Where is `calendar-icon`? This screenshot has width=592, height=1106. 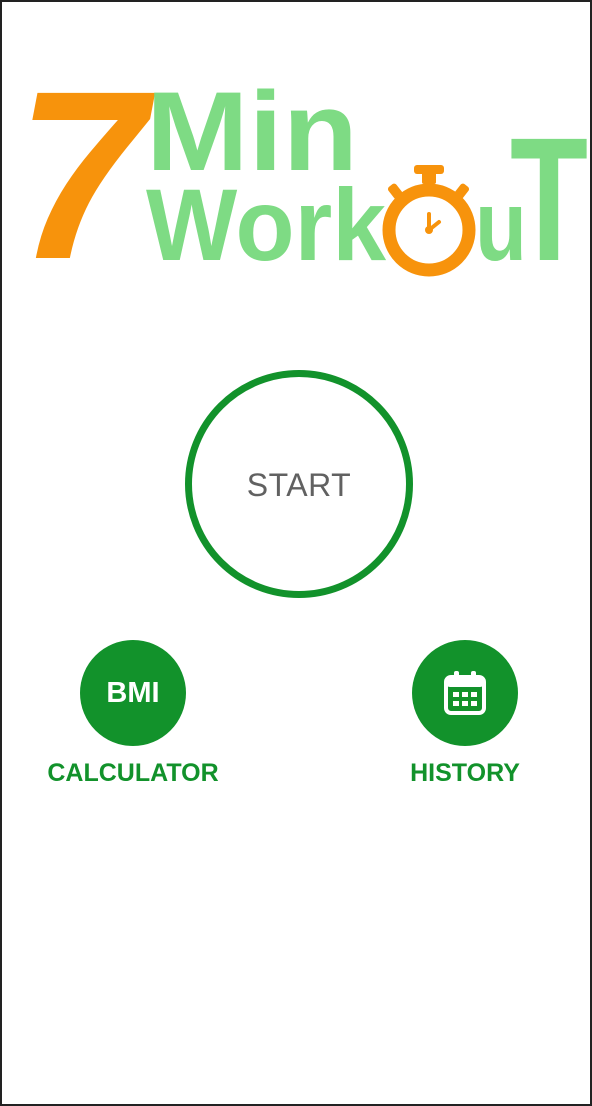 calendar-icon is located at coordinates (465, 693).